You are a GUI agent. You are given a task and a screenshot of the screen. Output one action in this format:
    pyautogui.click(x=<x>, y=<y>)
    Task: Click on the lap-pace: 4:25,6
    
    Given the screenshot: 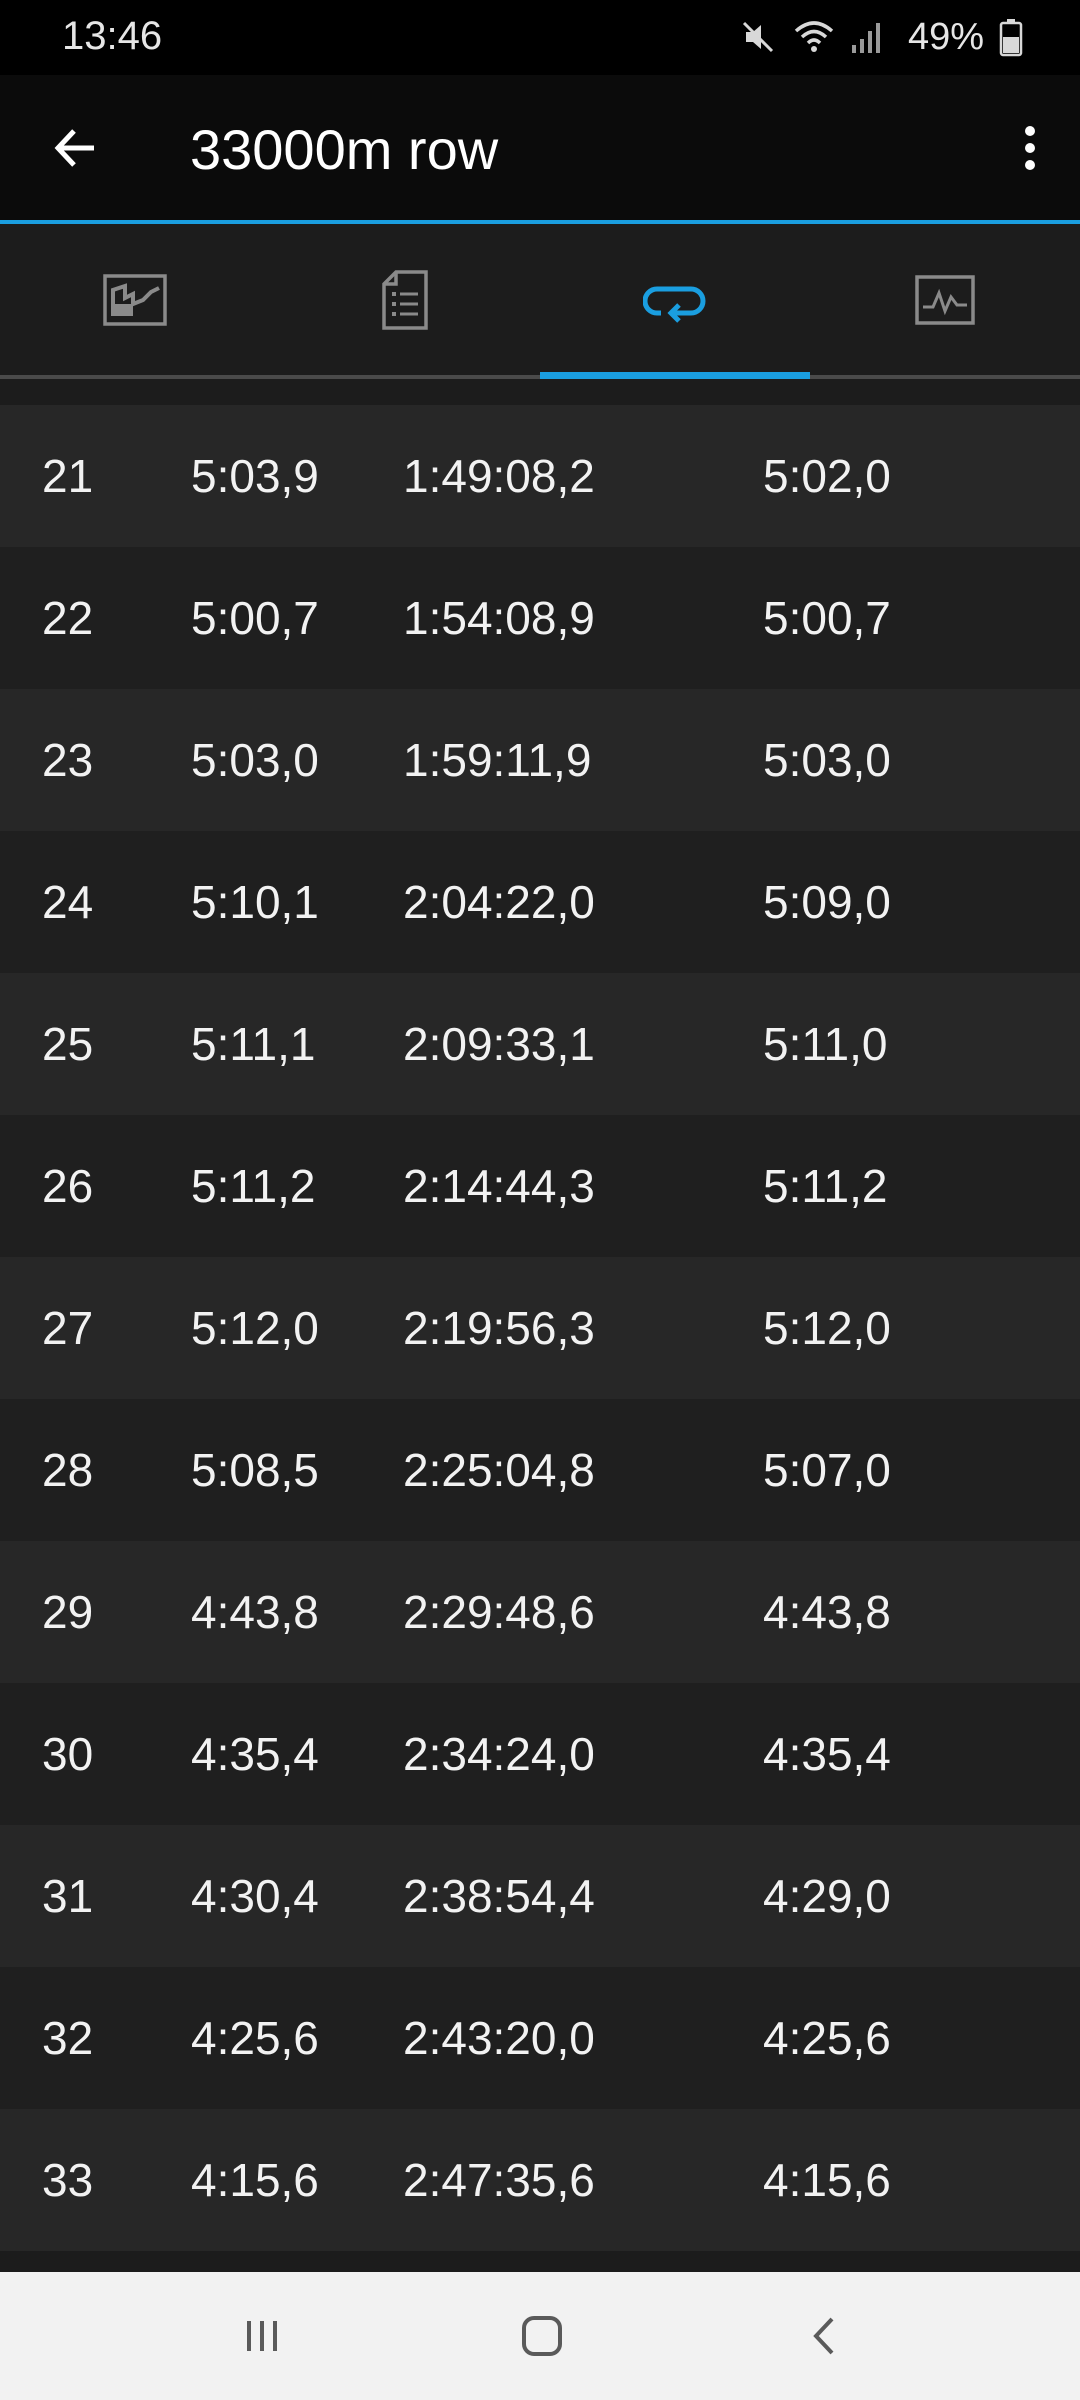 What is the action you would take?
    pyautogui.click(x=827, y=2038)
    